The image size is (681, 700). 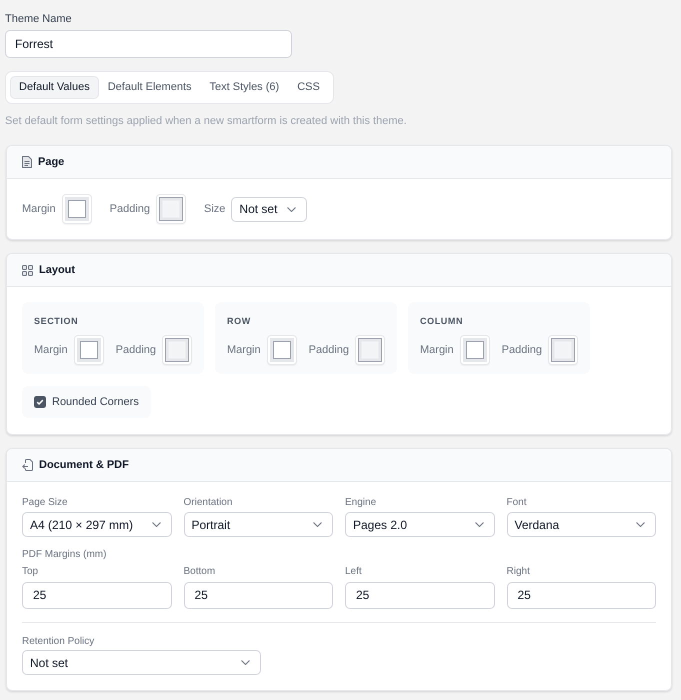 I want to click on dropdown: Pages 2.0, so click(x=419, y=524).